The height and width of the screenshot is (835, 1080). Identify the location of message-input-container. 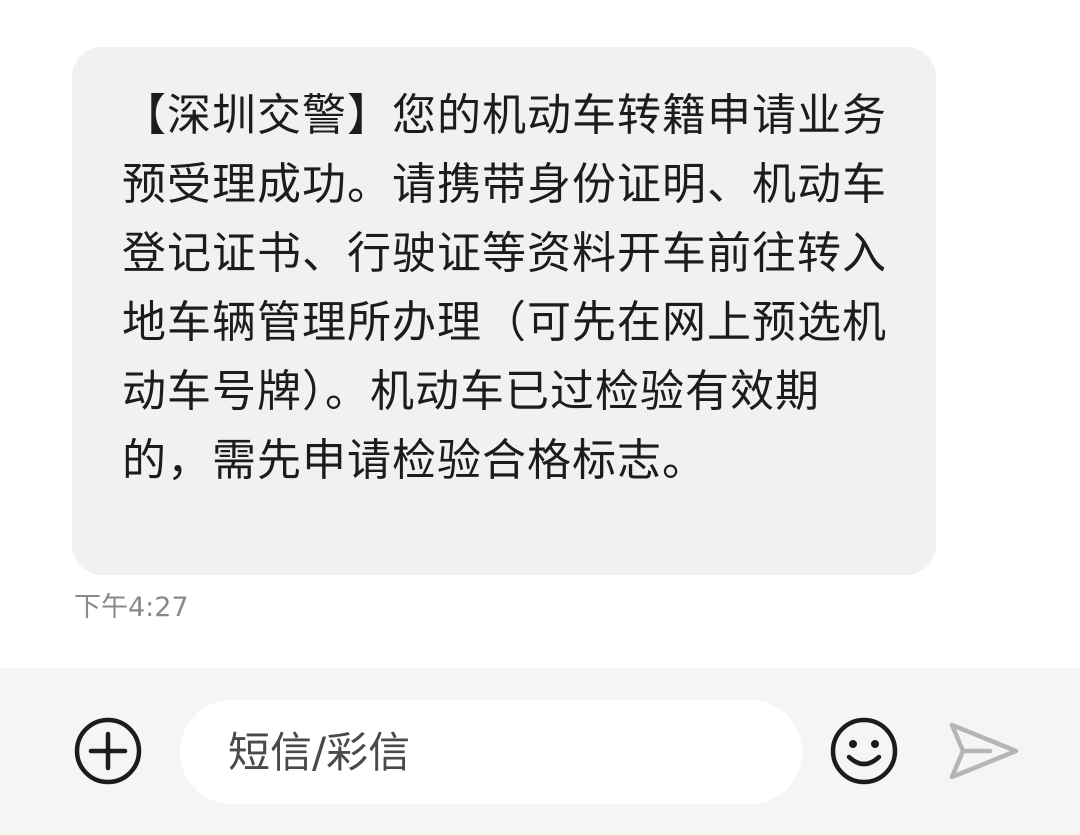
(491, 752).